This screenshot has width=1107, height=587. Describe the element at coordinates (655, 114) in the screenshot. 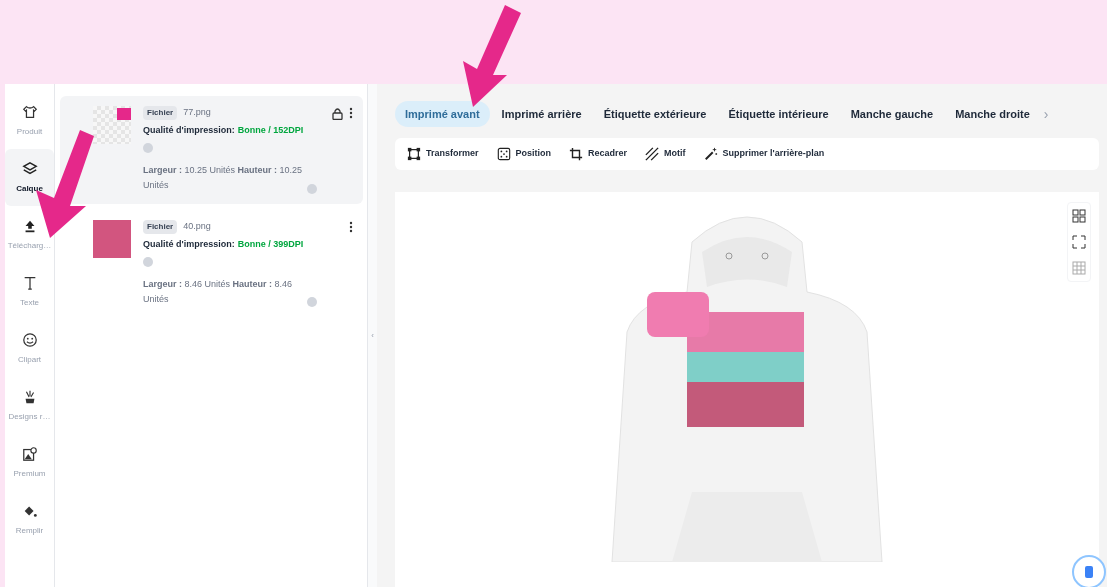

I see `placement-tab: Étiquette extérieure` at that location.